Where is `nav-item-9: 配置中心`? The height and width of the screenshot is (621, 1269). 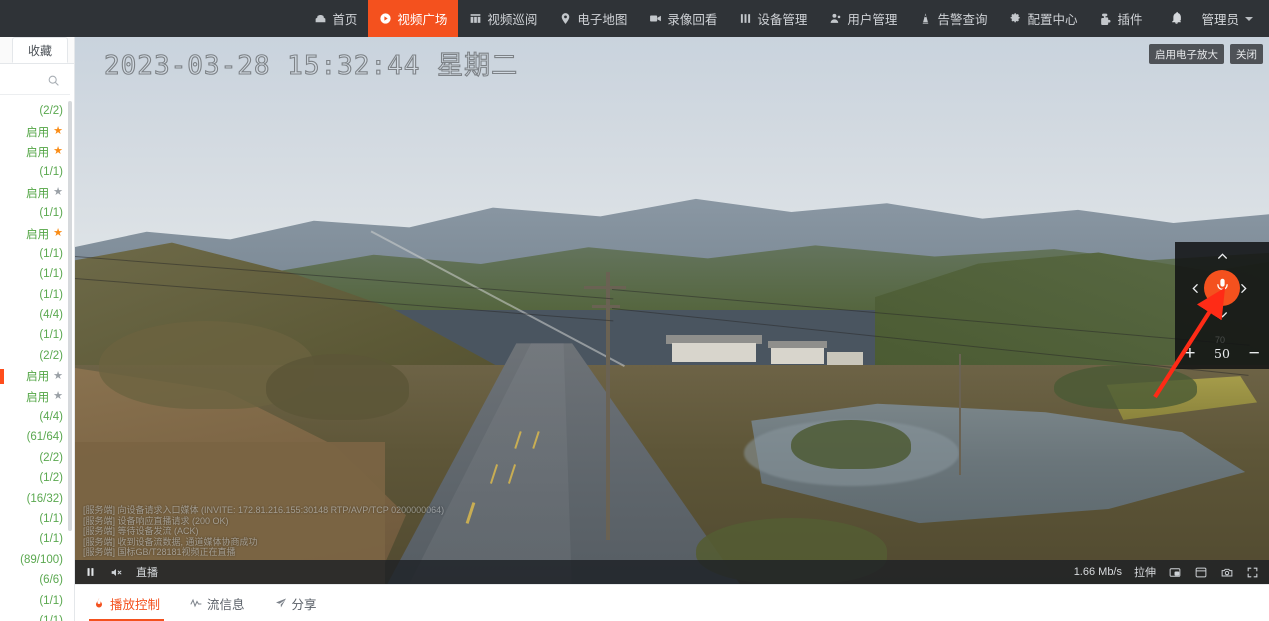
nav-item-9: 配置中心 is located at coordinates (1043, 18).